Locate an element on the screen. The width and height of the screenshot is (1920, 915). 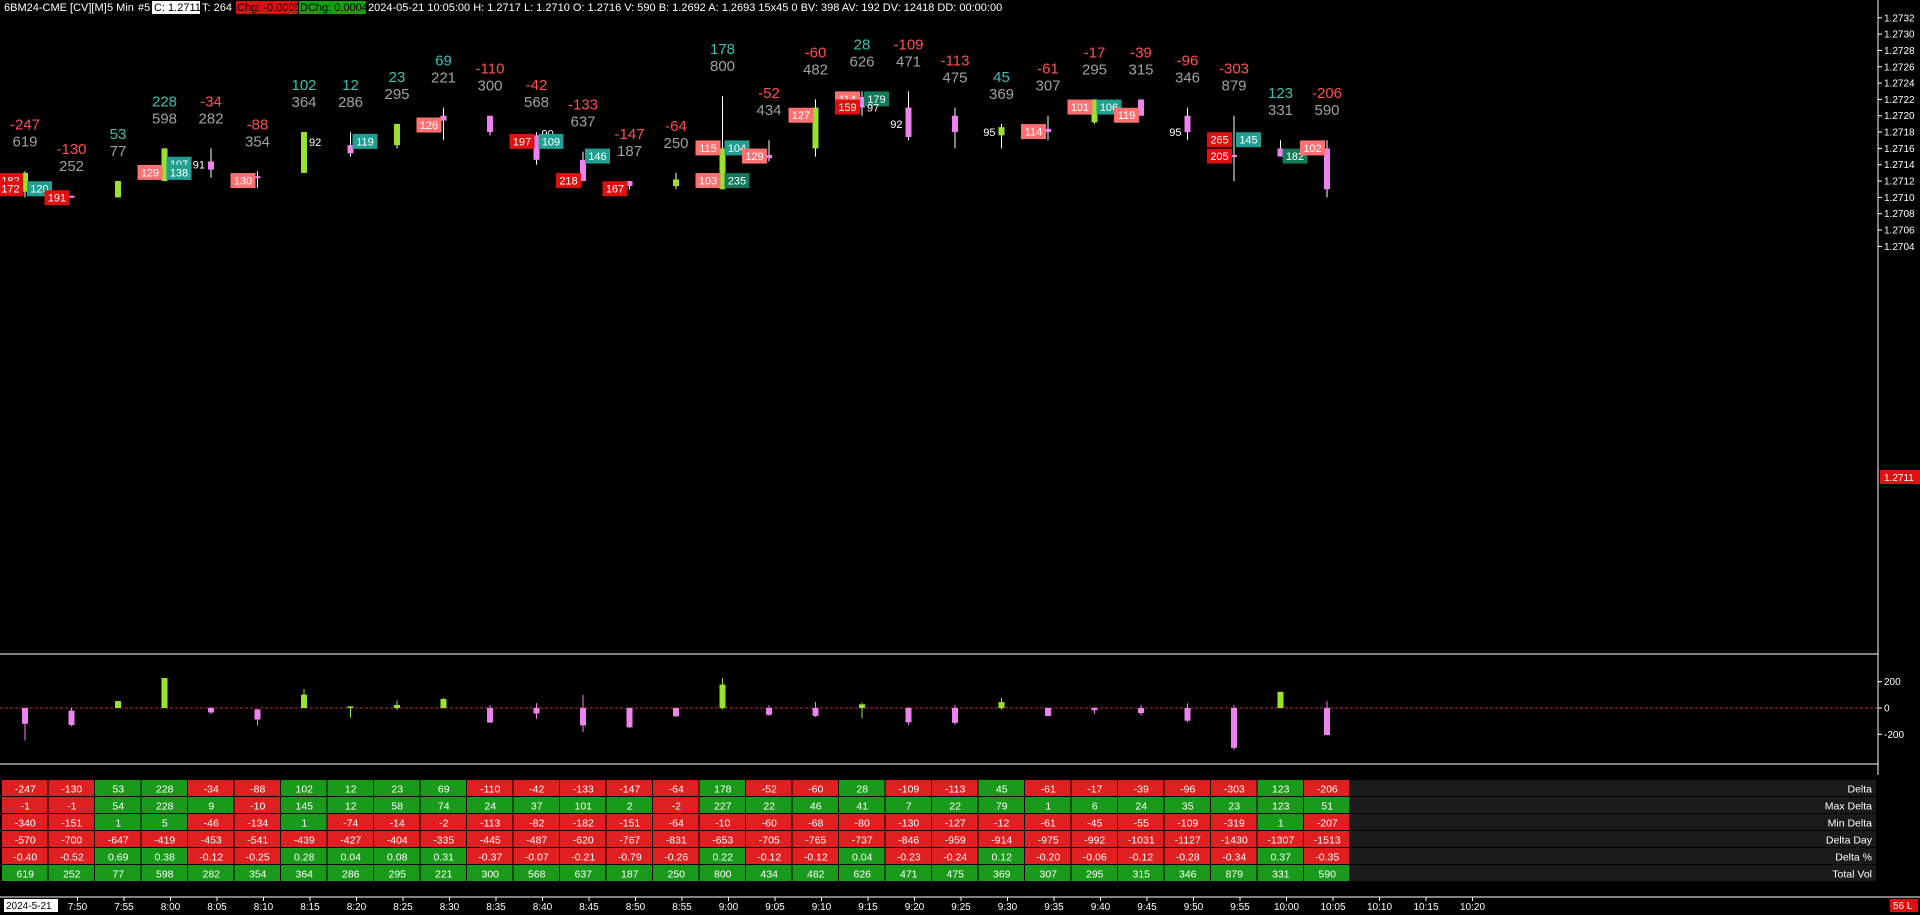
table-cell-value: -134 is located at coordinates (257, 824).